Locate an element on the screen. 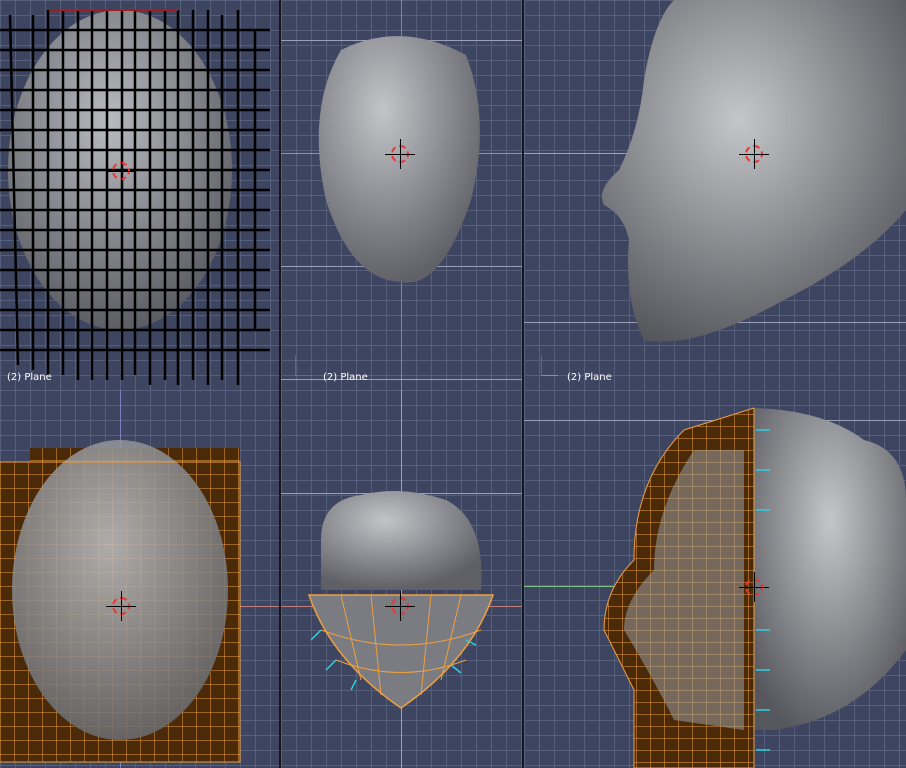 The height and width of the screenshot is (768, 906). edit-mesh is located at coordinates (120, 601).